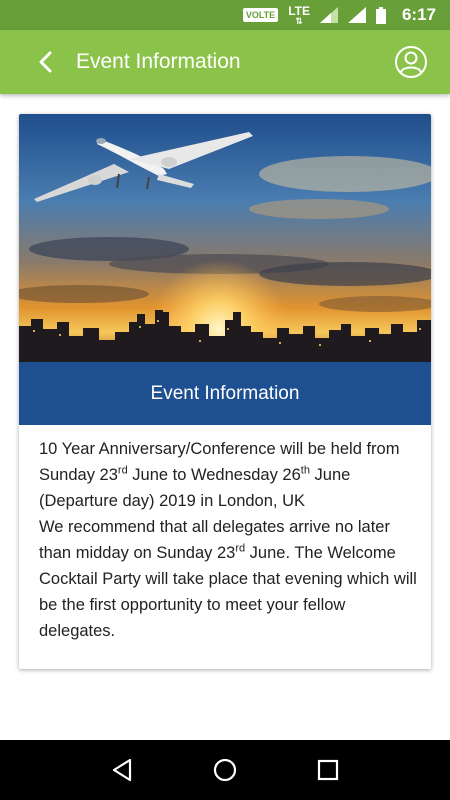 This screenshot has width=450, height=800. Describe the element at coordinates (225, 15) in the screenshot. I see `status-bar: VOLTE LTE ⇅ 6:17` at that location.